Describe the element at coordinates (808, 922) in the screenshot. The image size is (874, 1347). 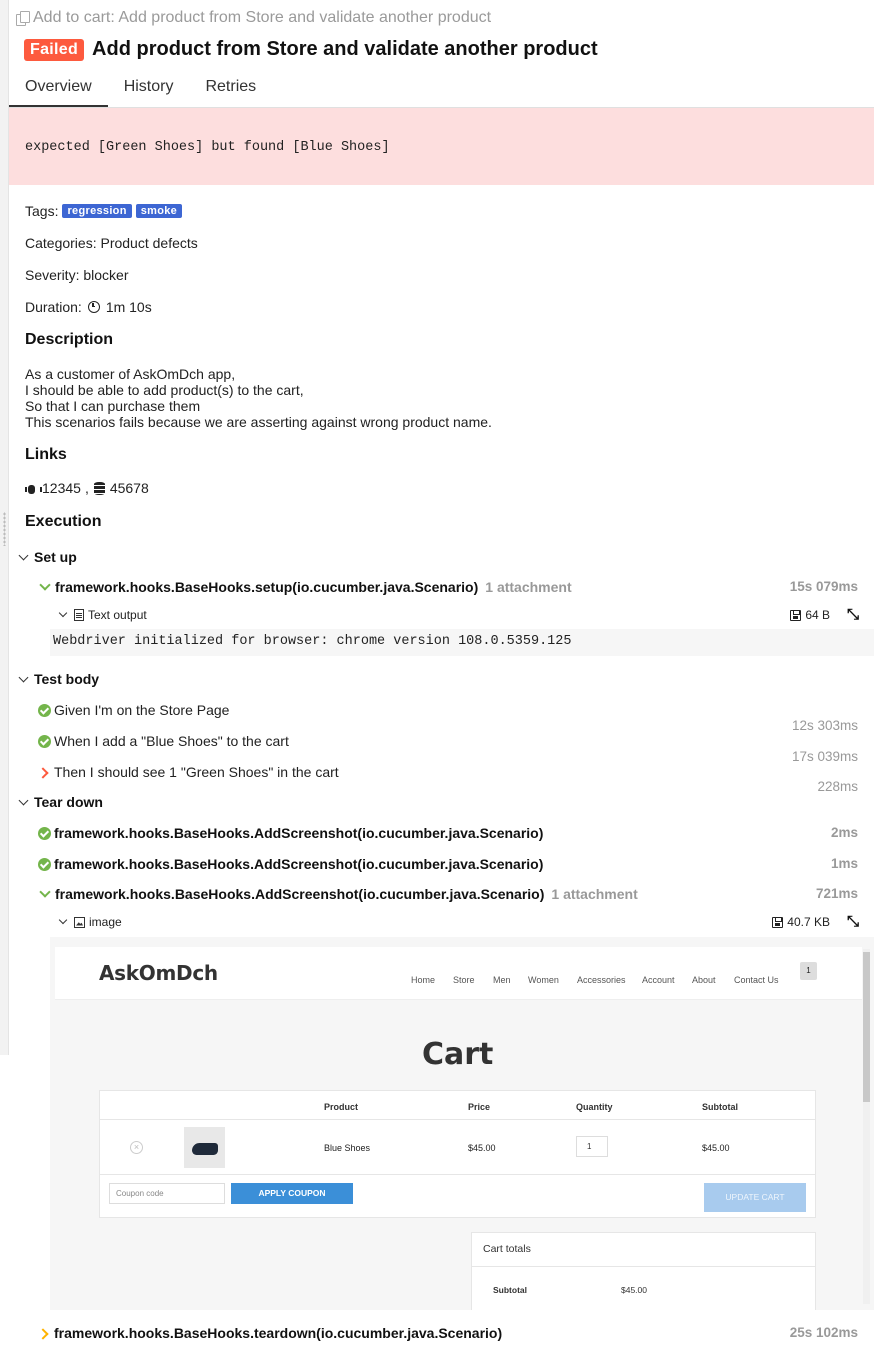
I see `attachment-size: 40.7 KB` at that location.